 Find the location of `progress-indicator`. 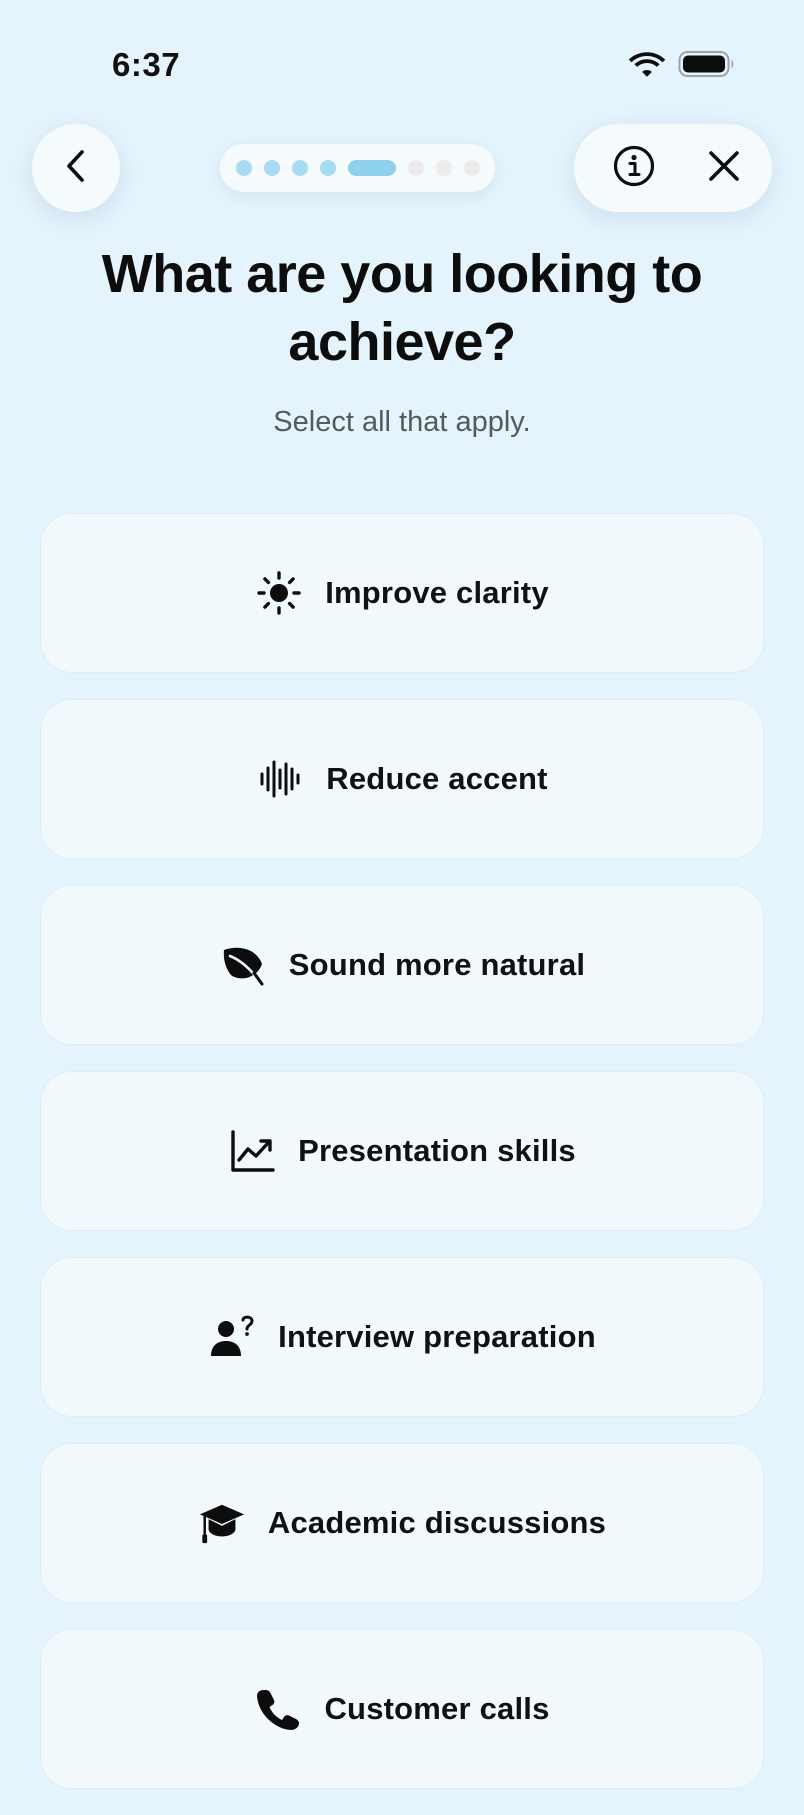

progress-indicator is located at coordinates (357, 168).